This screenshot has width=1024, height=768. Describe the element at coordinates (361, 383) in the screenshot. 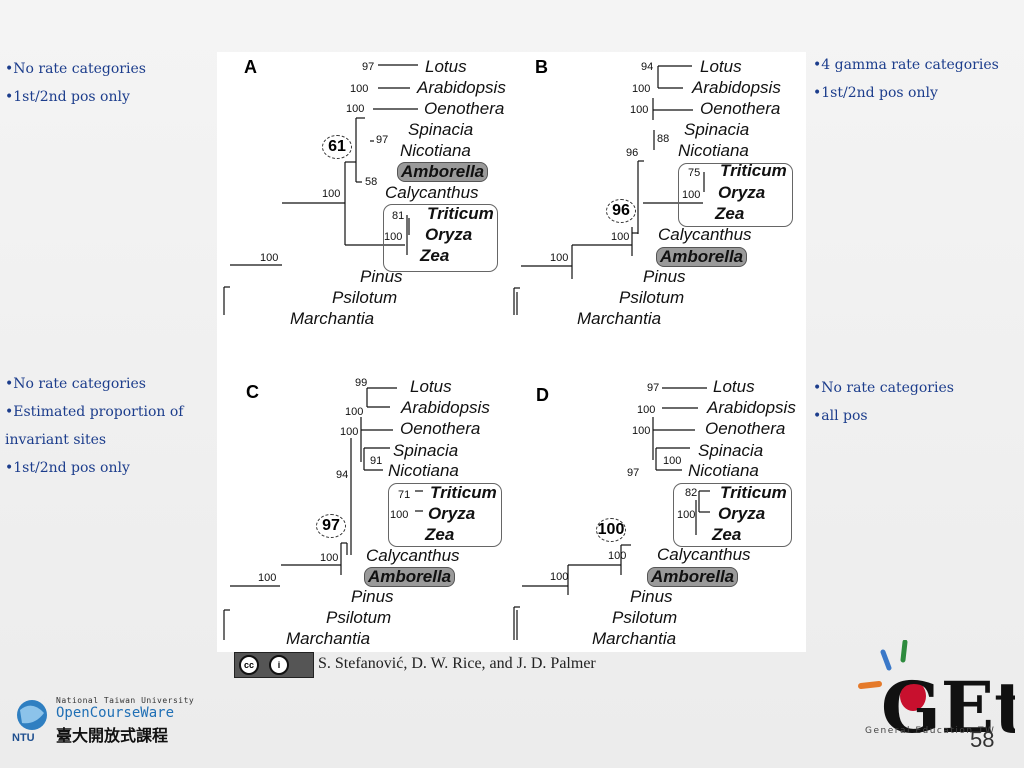

I see `bootstrap-value: 99` at that location.